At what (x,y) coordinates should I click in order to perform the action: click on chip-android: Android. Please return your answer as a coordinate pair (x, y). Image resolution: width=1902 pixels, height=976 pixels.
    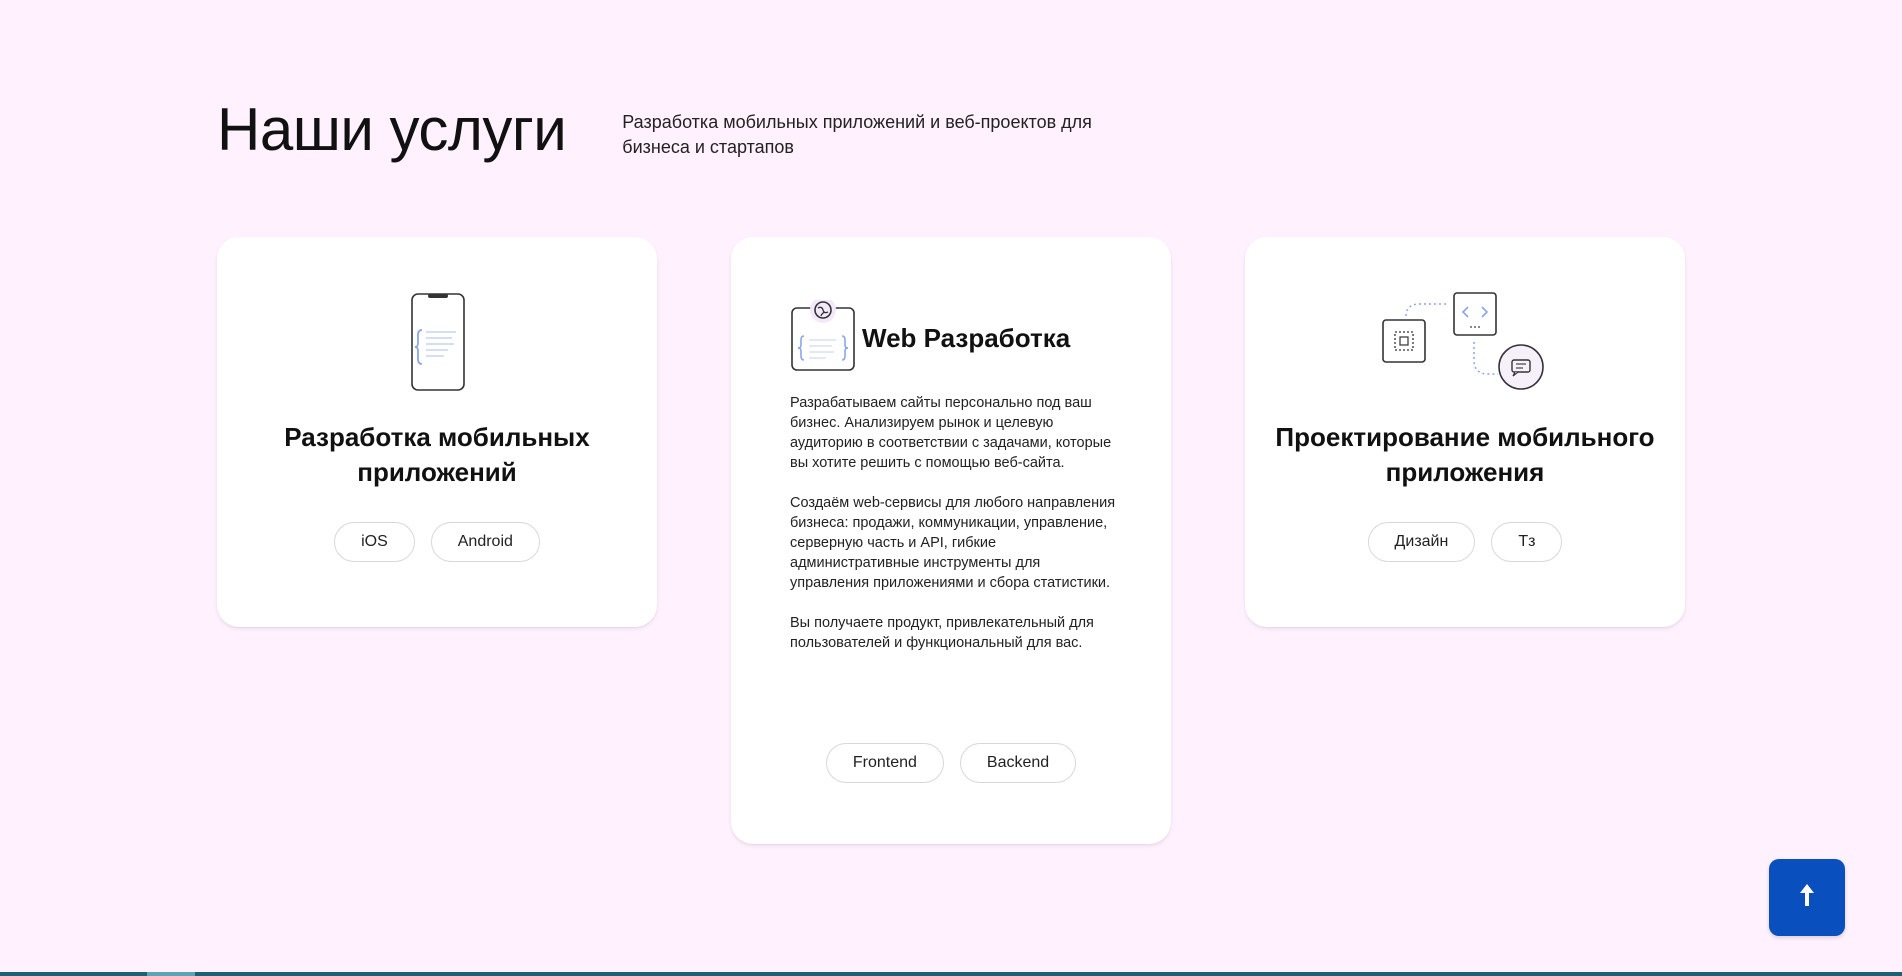
    Looking at the image, I should click on (485, 542).